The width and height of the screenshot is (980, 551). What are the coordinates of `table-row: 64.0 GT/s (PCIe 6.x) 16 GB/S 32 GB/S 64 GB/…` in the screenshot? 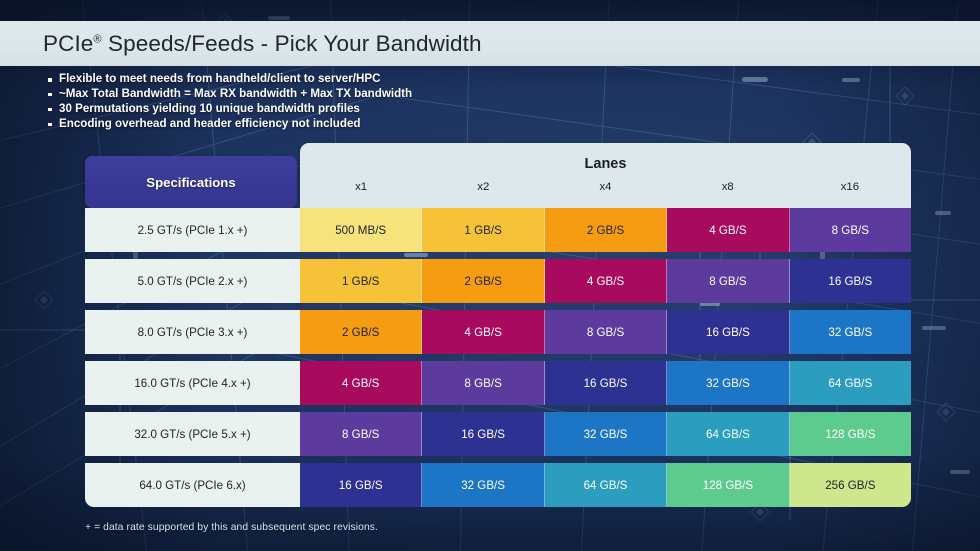 It's located at (498, 485).